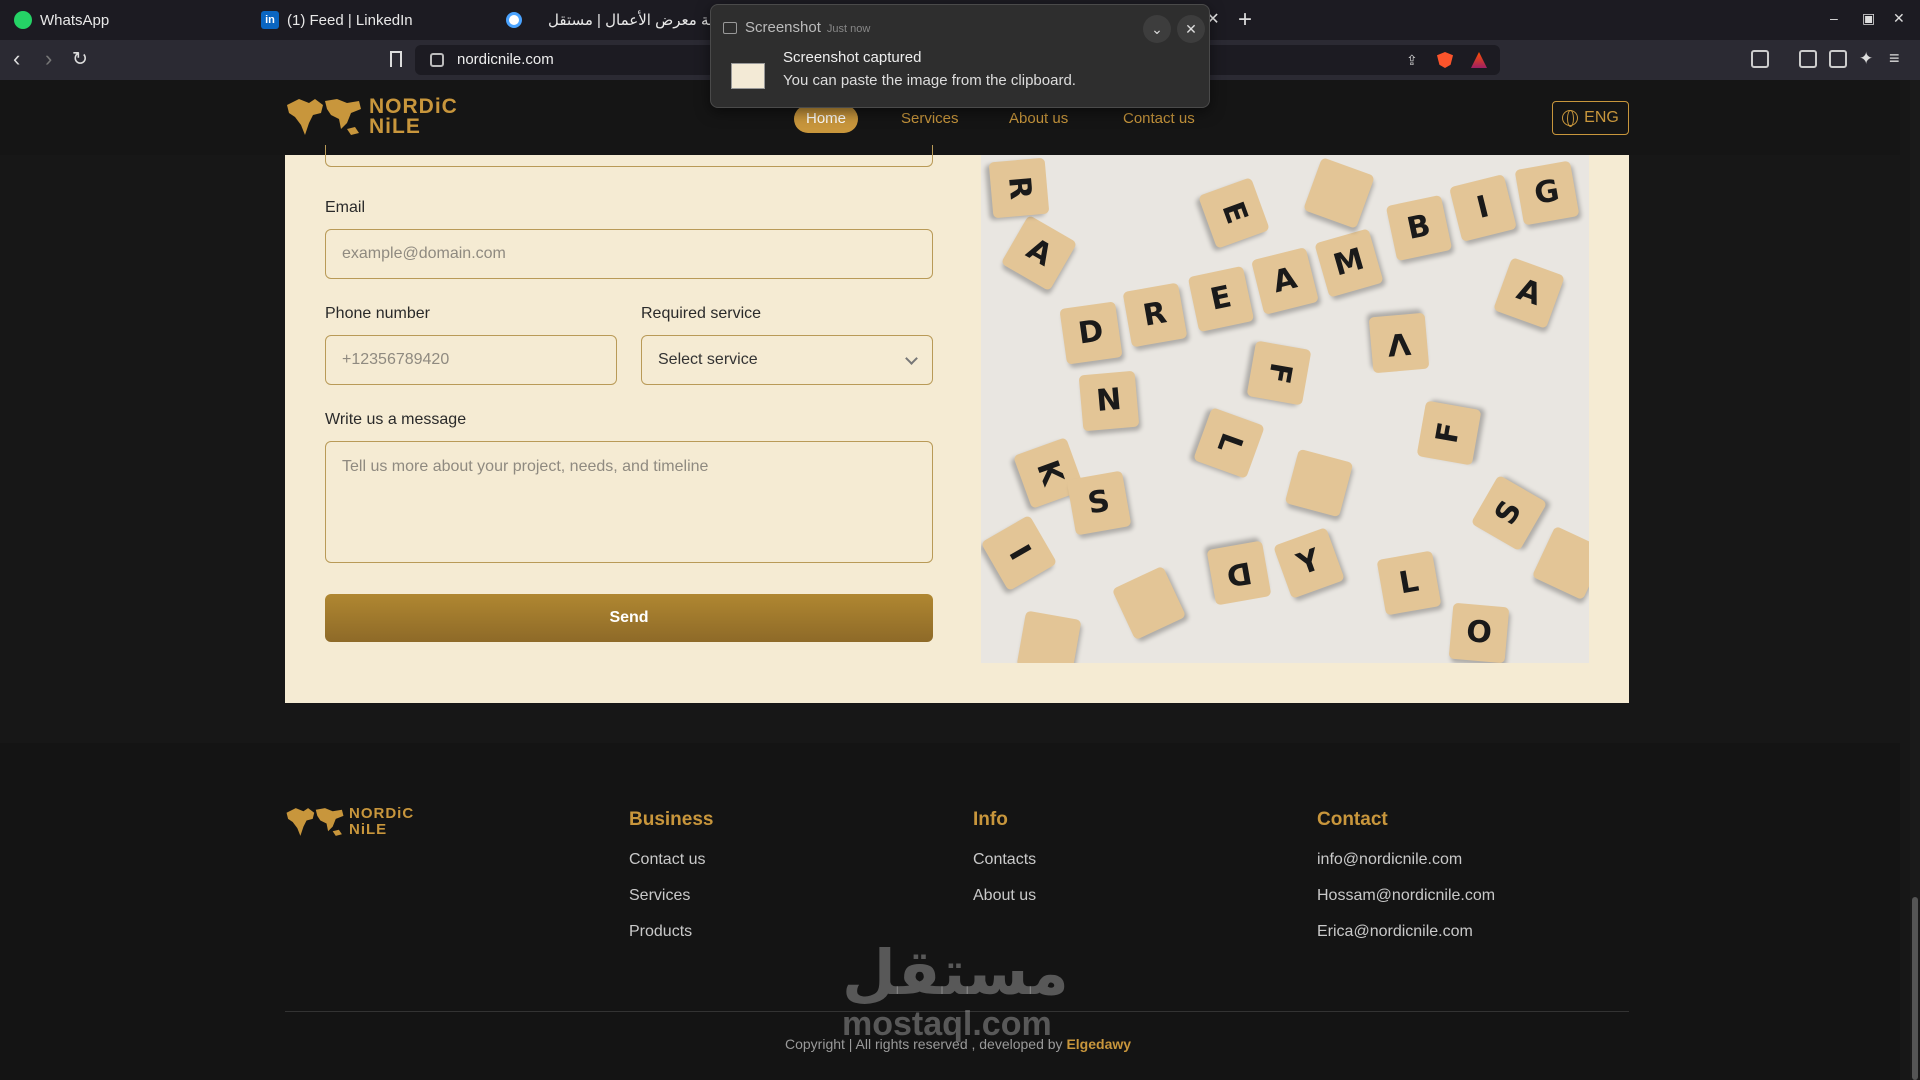 This screenshot has width=1920, height=1080. Describe the element at coordinates (471, 360) in the screenshot. I see `phone-field: +12356789420` at that location.